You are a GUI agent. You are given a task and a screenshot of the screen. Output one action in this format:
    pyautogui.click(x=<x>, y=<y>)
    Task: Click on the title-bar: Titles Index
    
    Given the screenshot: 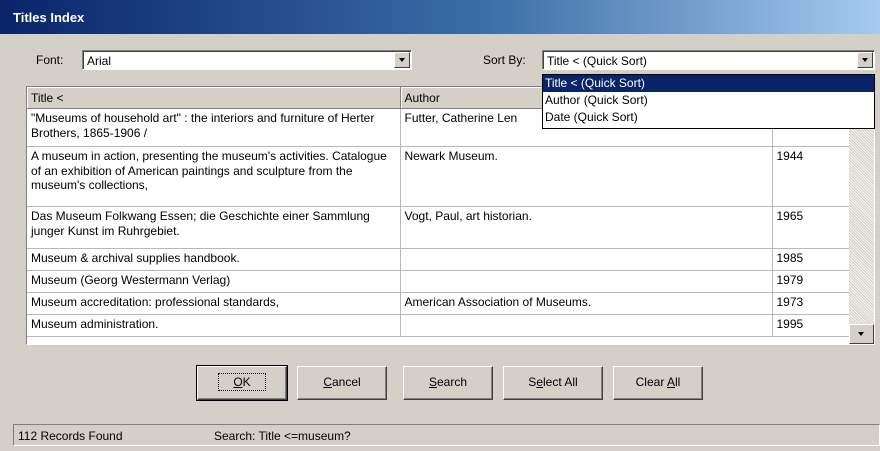 What is the action you would take?
    pyautogui.click(x=440, y=17)
    